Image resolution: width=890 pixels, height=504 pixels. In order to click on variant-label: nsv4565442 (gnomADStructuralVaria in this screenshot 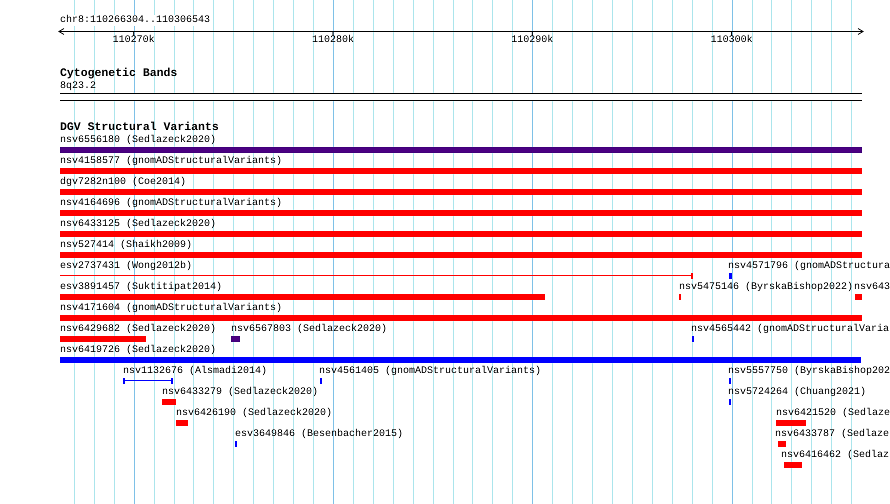, I will do `click(790, 329)`.